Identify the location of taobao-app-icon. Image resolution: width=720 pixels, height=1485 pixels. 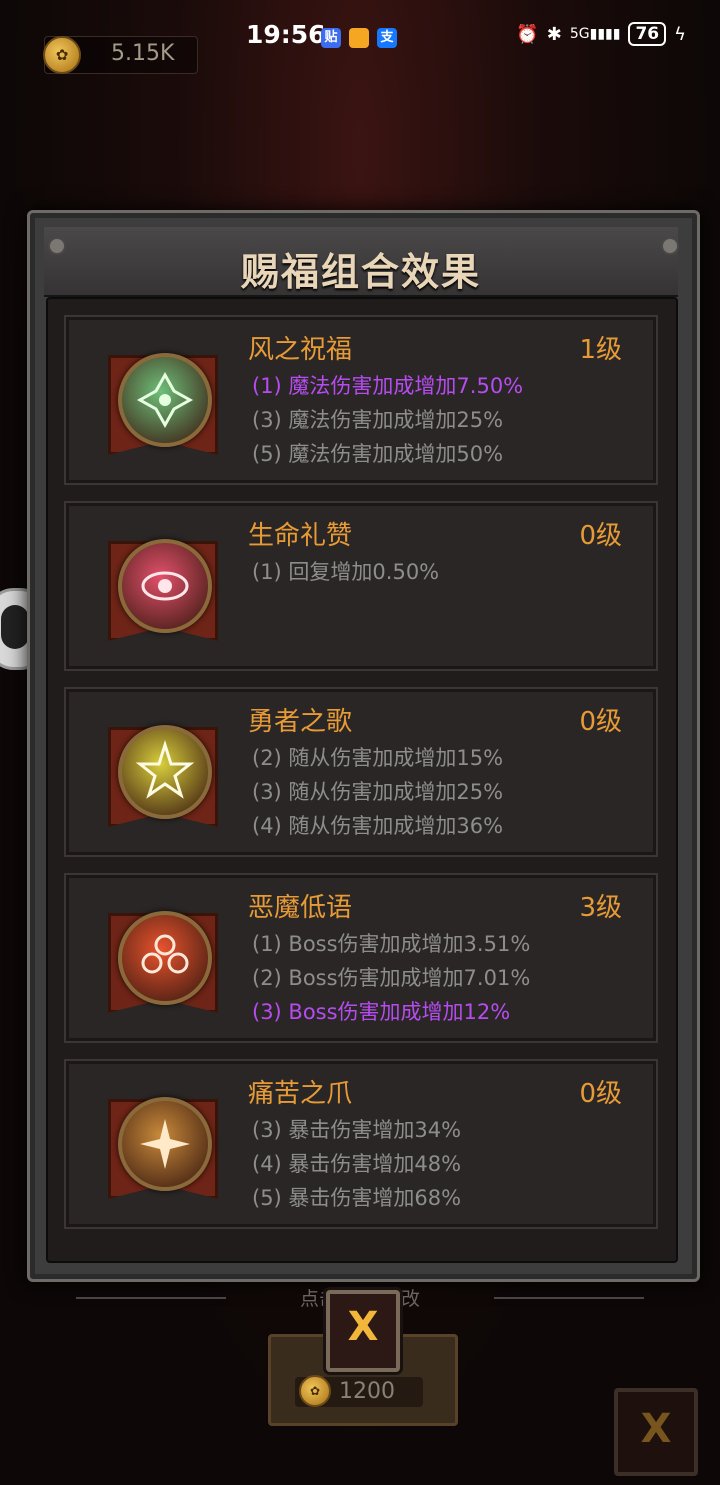
(359, 38).